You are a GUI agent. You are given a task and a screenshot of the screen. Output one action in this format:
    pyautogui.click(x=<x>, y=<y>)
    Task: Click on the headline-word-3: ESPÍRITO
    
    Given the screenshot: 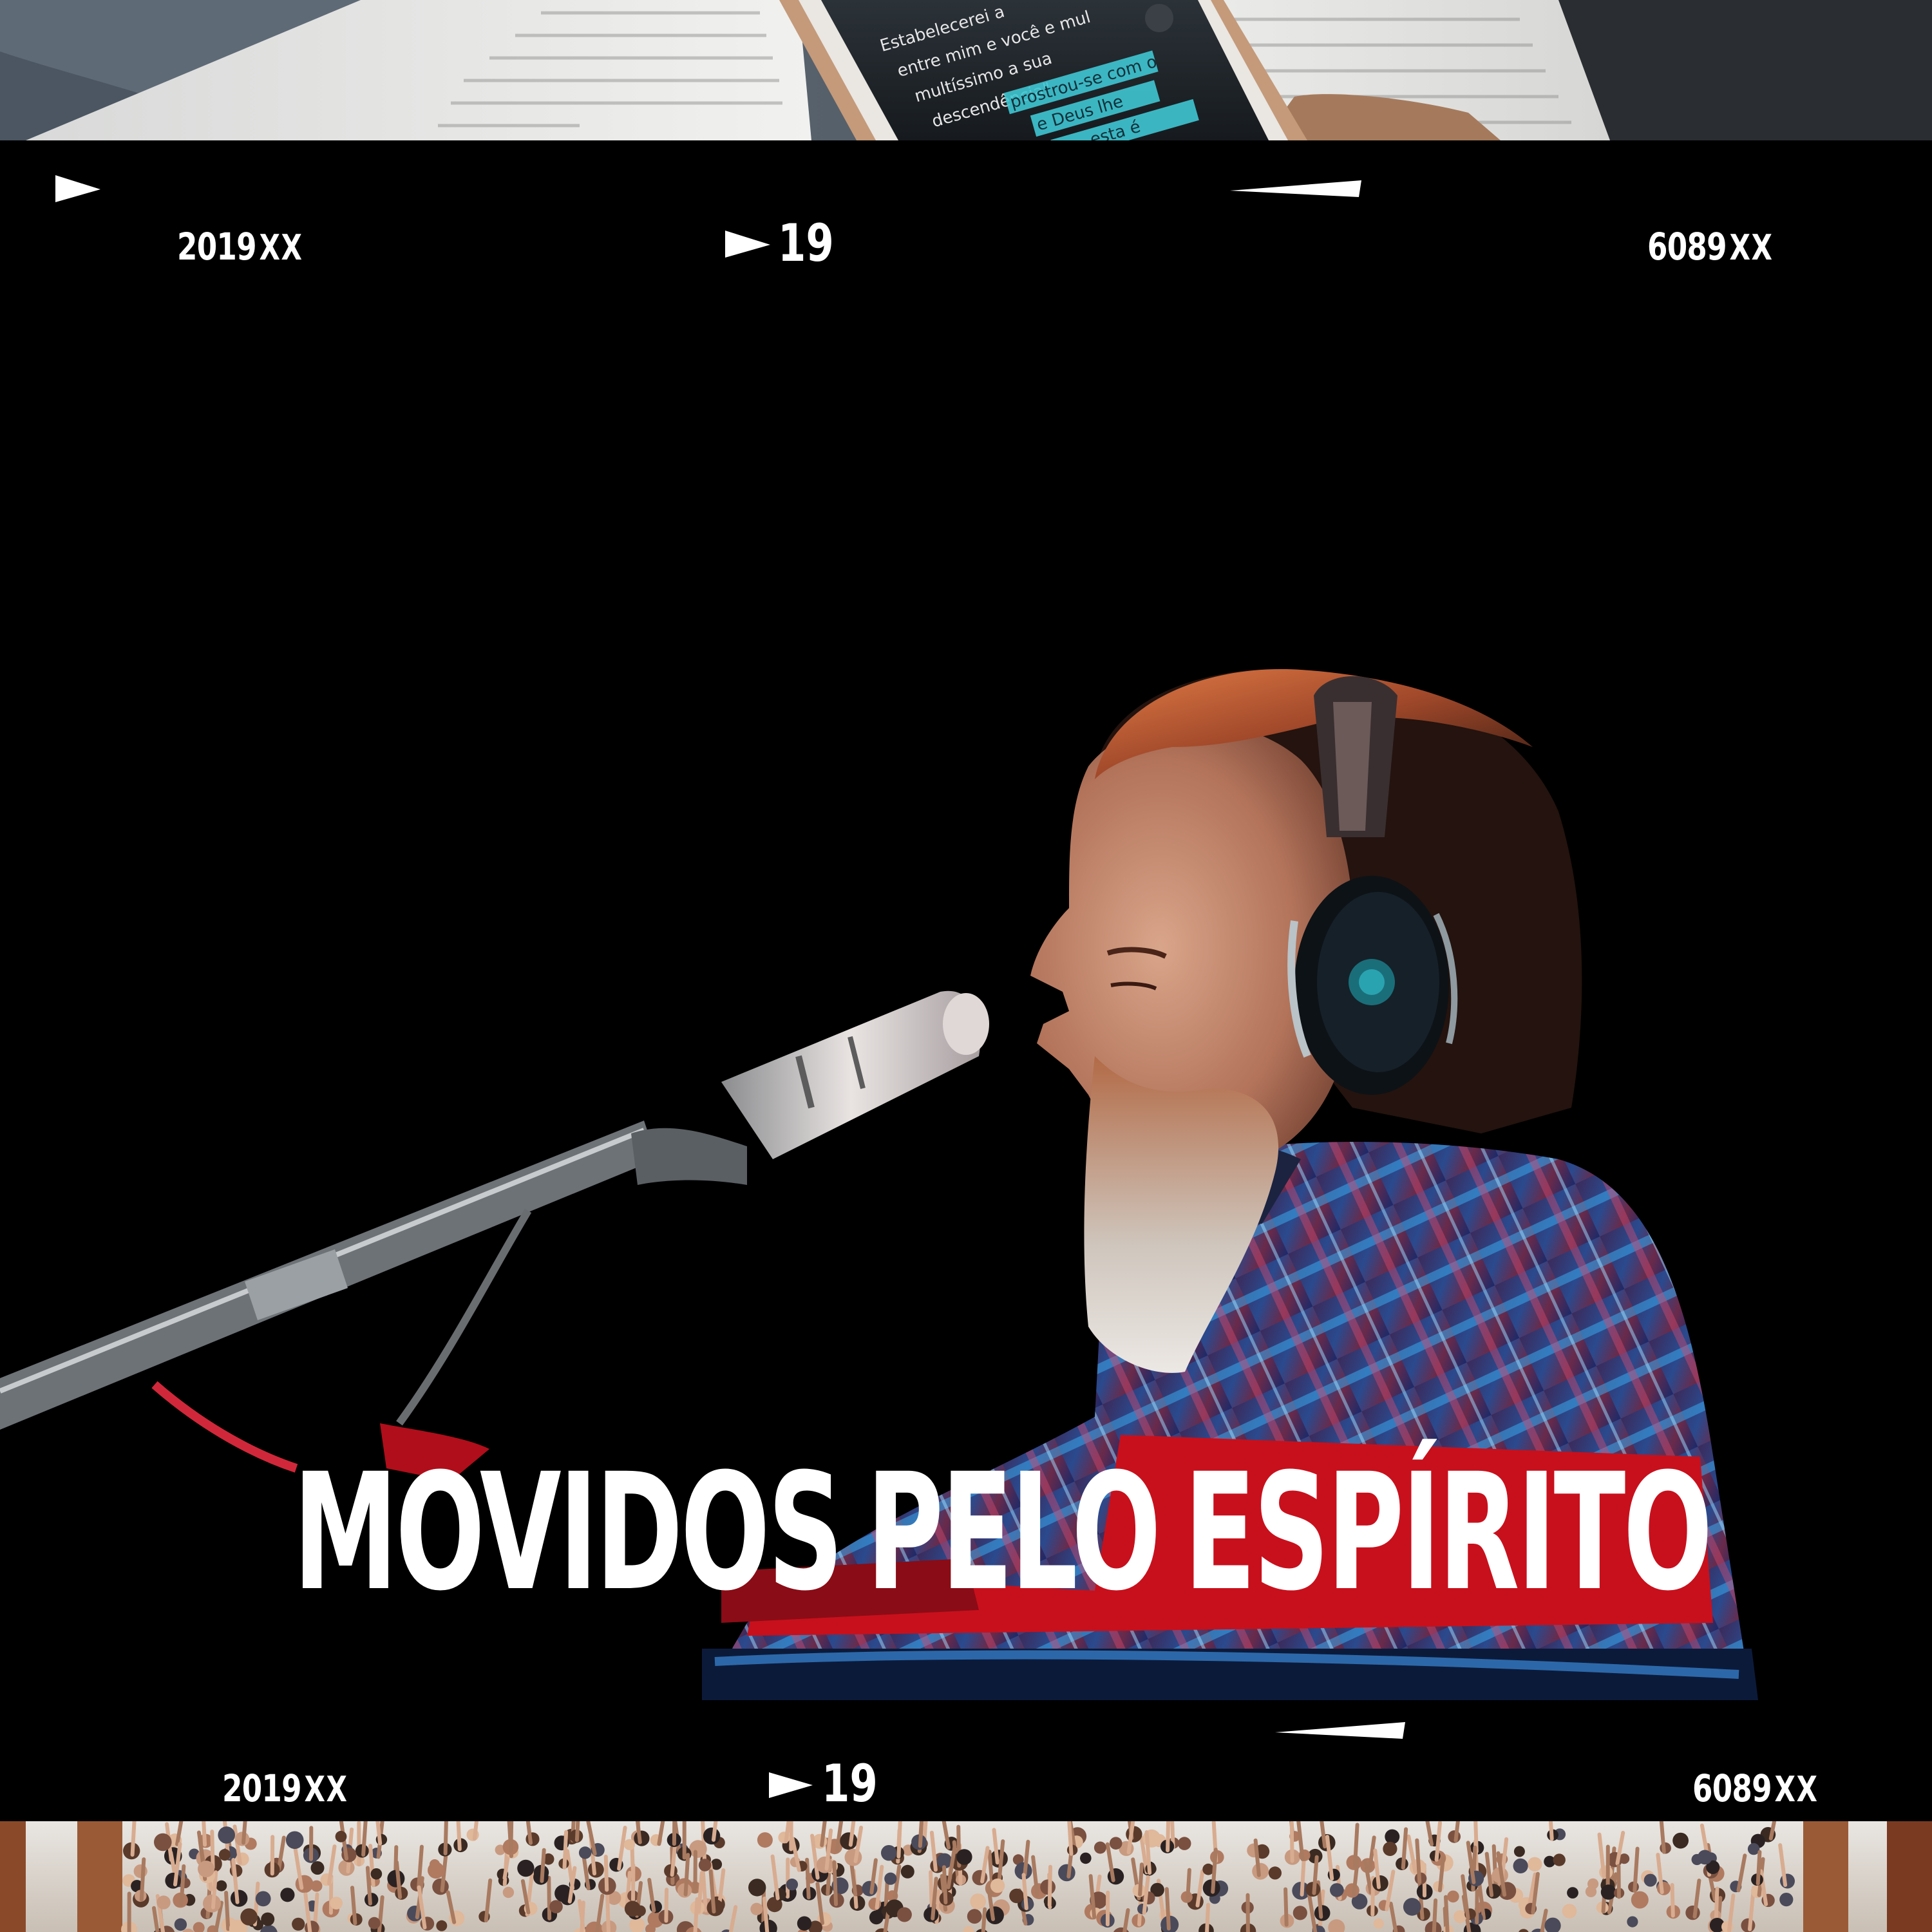 What is the action you would take?
    pyautogui.click(x=1448, y=1533)
    